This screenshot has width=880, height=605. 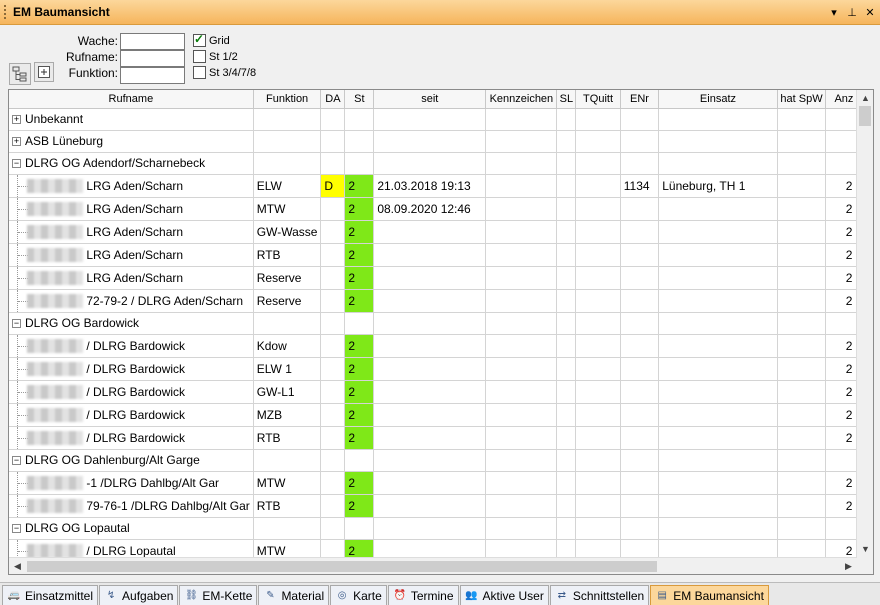 I want to click on rufname-text: LRG Aden/Scharn, so click(x=133, y=254).